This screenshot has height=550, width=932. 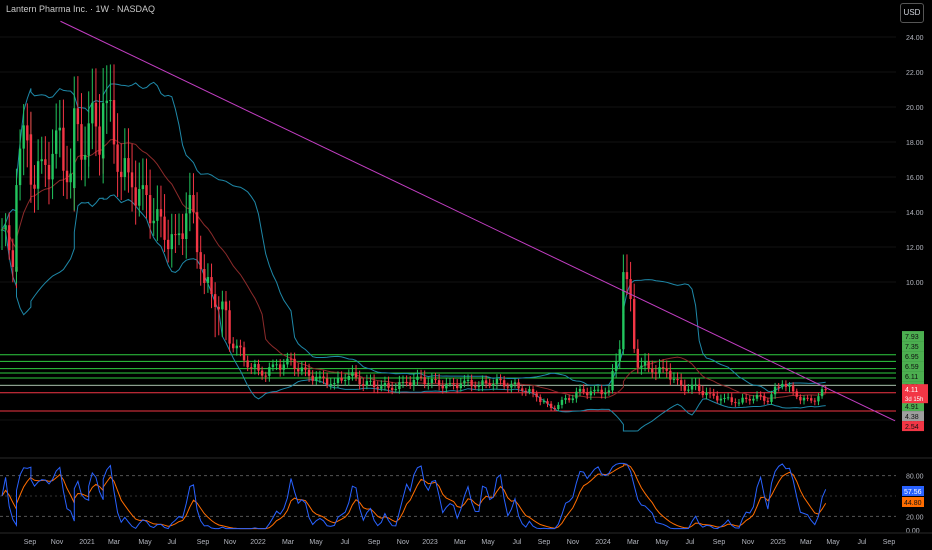 What do you see at coordinates (915, 213) in the screenshot?
I see `price-tick-label: 14.00` at bounding box center [915, 213].